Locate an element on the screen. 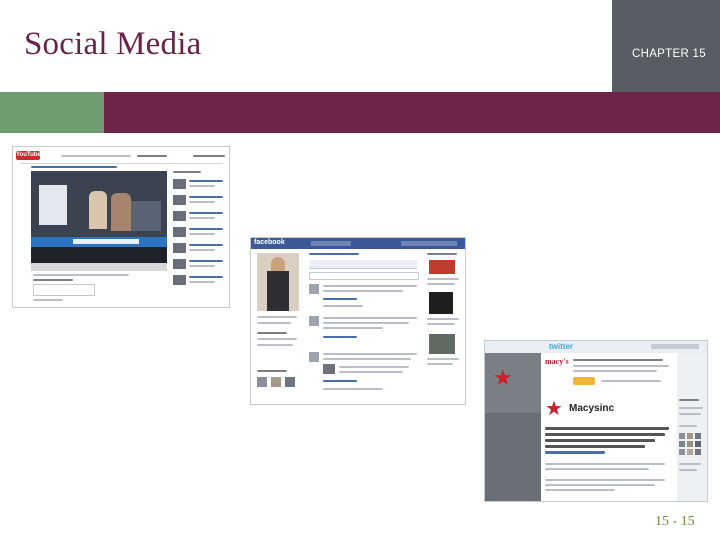 The width and height of the screenshot is (720, 540). video-ticker is located at coordinates (106, 241).